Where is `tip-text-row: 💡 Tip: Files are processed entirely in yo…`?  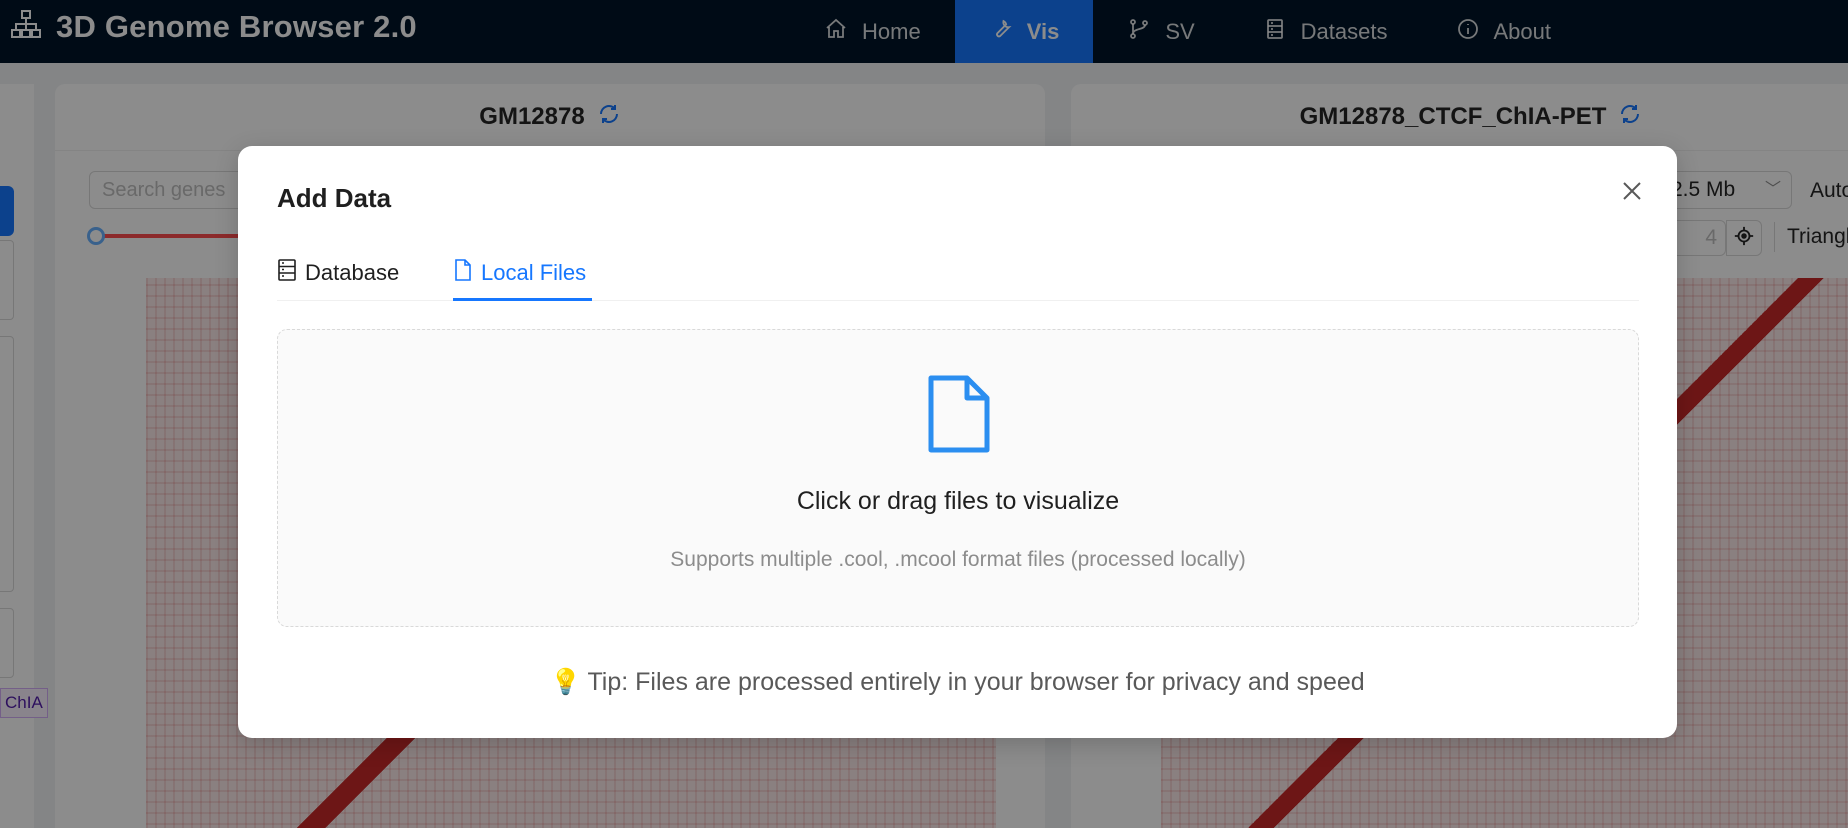 tip-text-row: 💡 Tip: Files are processed entirely in yo… is located at coordinates (957, 682).